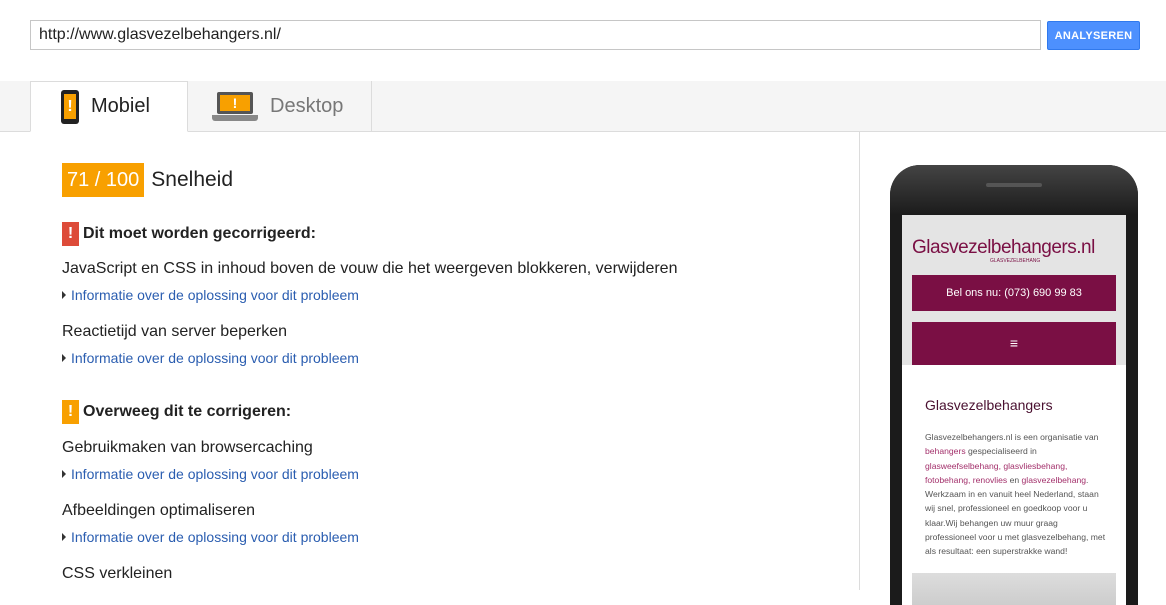 The width and height of the screenshot is (1166, 605). I want to click on desktop-warning-icon: !, so click(235, 106).